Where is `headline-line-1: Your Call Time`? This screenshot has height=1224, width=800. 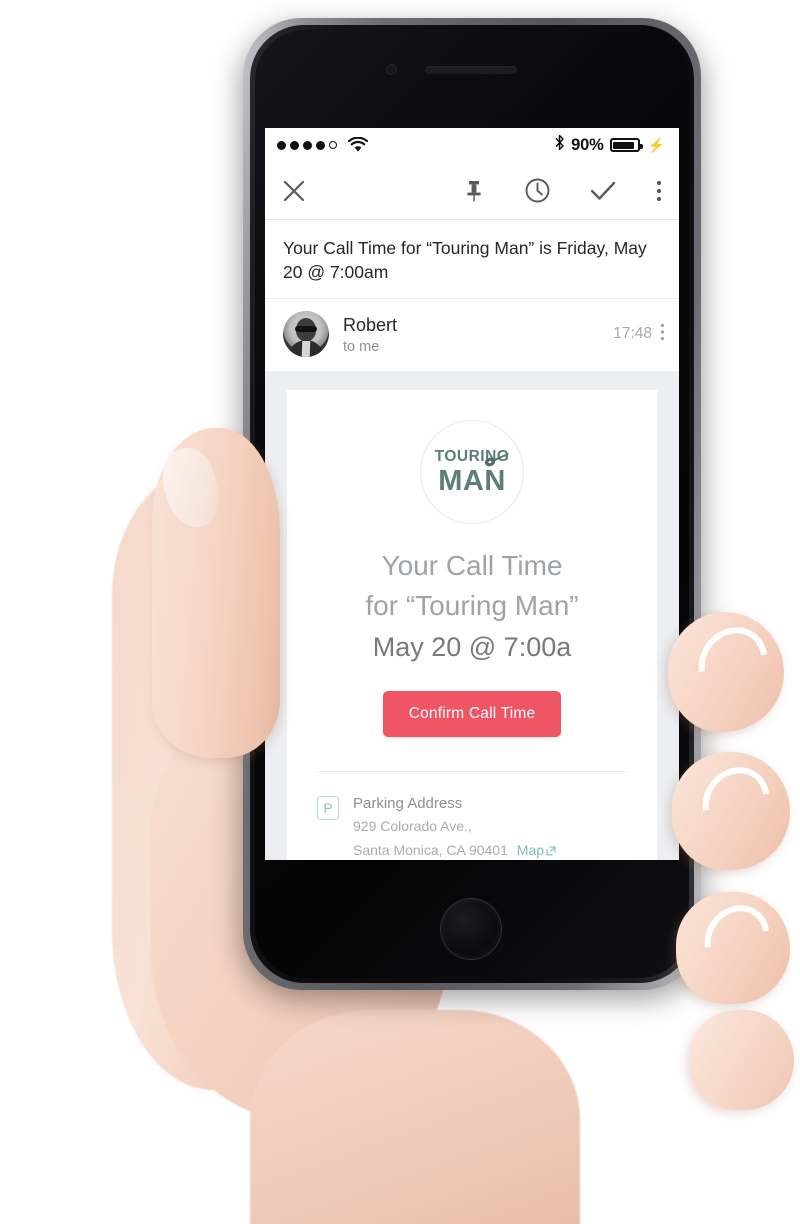 headline-line-1: Your Call Time is located at coordinates (472, 566).